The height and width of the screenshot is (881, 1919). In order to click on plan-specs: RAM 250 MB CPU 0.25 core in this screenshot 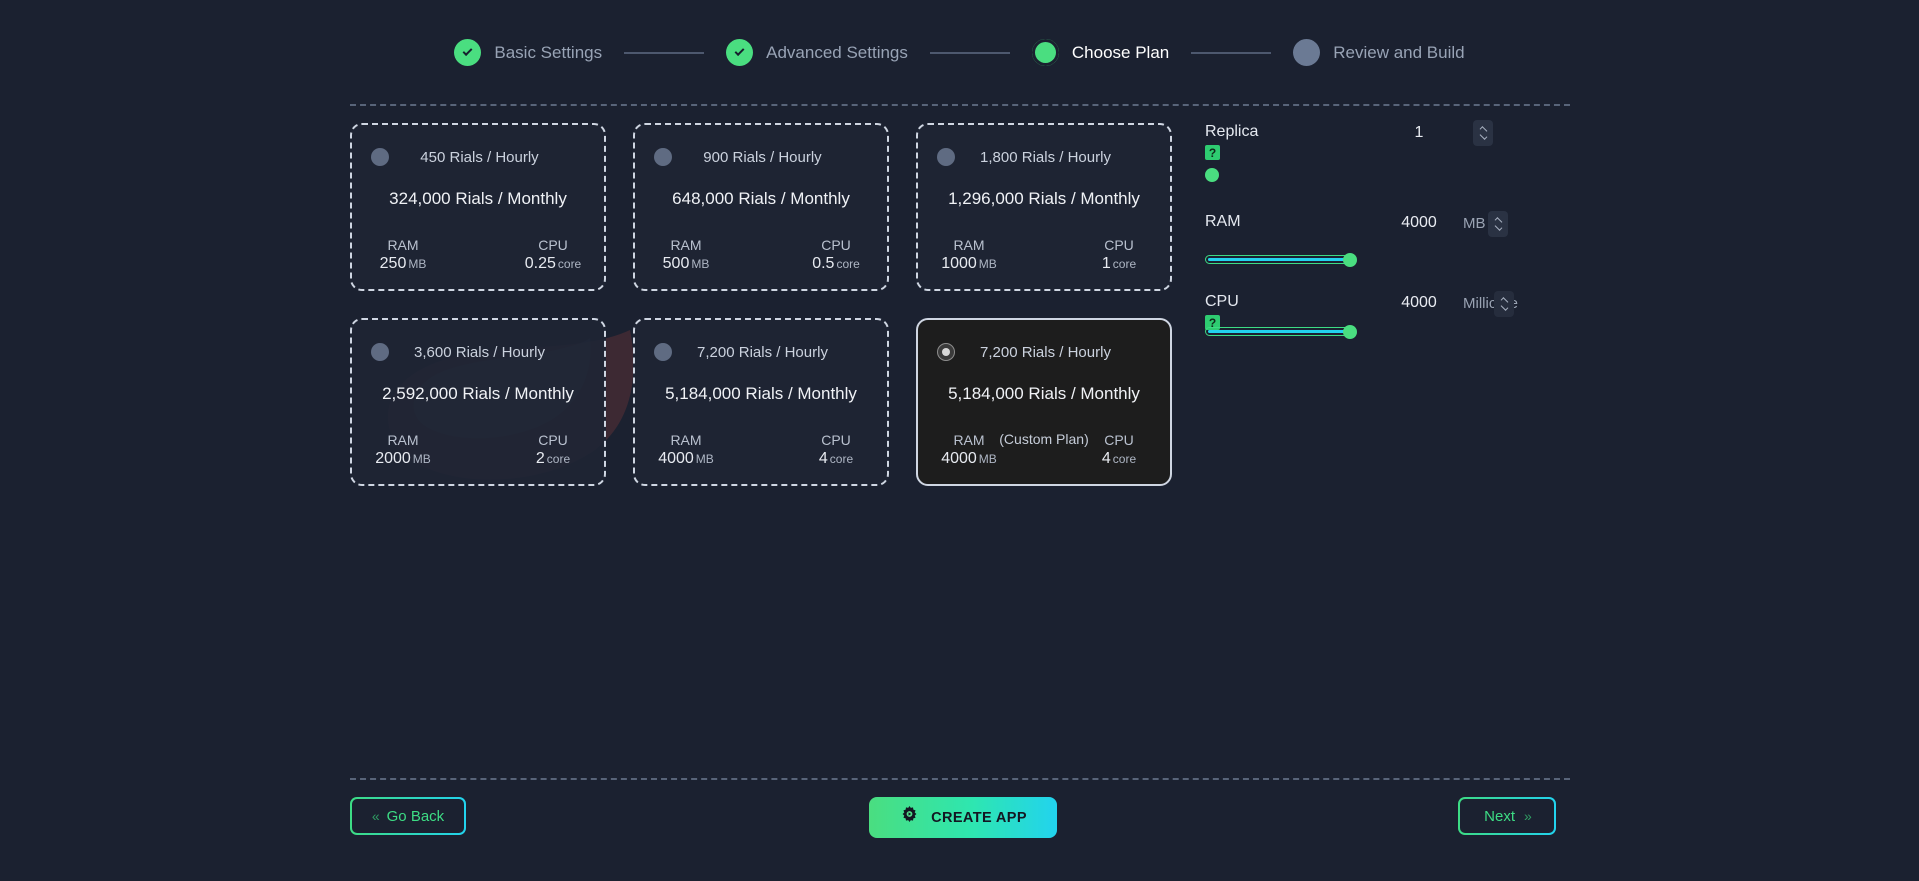, I will do `click(478, 254)`.